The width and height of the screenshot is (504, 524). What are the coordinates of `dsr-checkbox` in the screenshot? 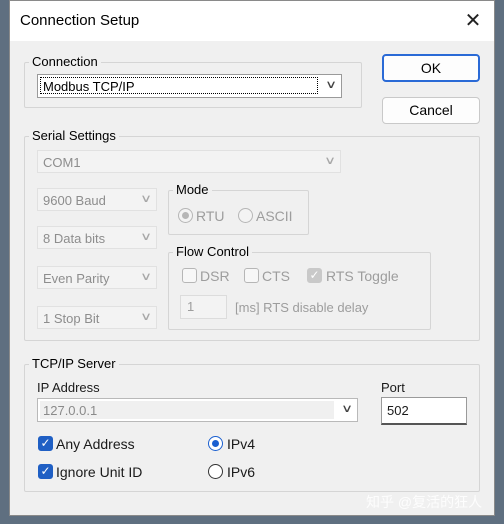 It's located at (189, 275).